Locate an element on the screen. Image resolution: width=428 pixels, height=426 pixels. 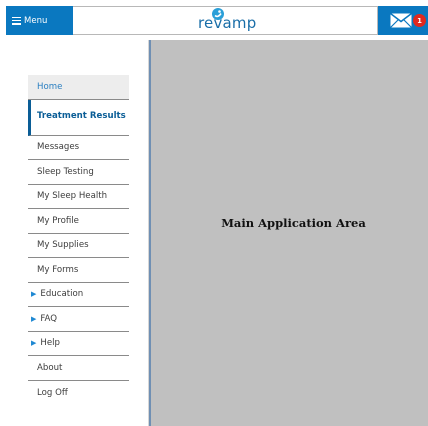
revamp-logo: revamp is located at coordinates (225, 20).